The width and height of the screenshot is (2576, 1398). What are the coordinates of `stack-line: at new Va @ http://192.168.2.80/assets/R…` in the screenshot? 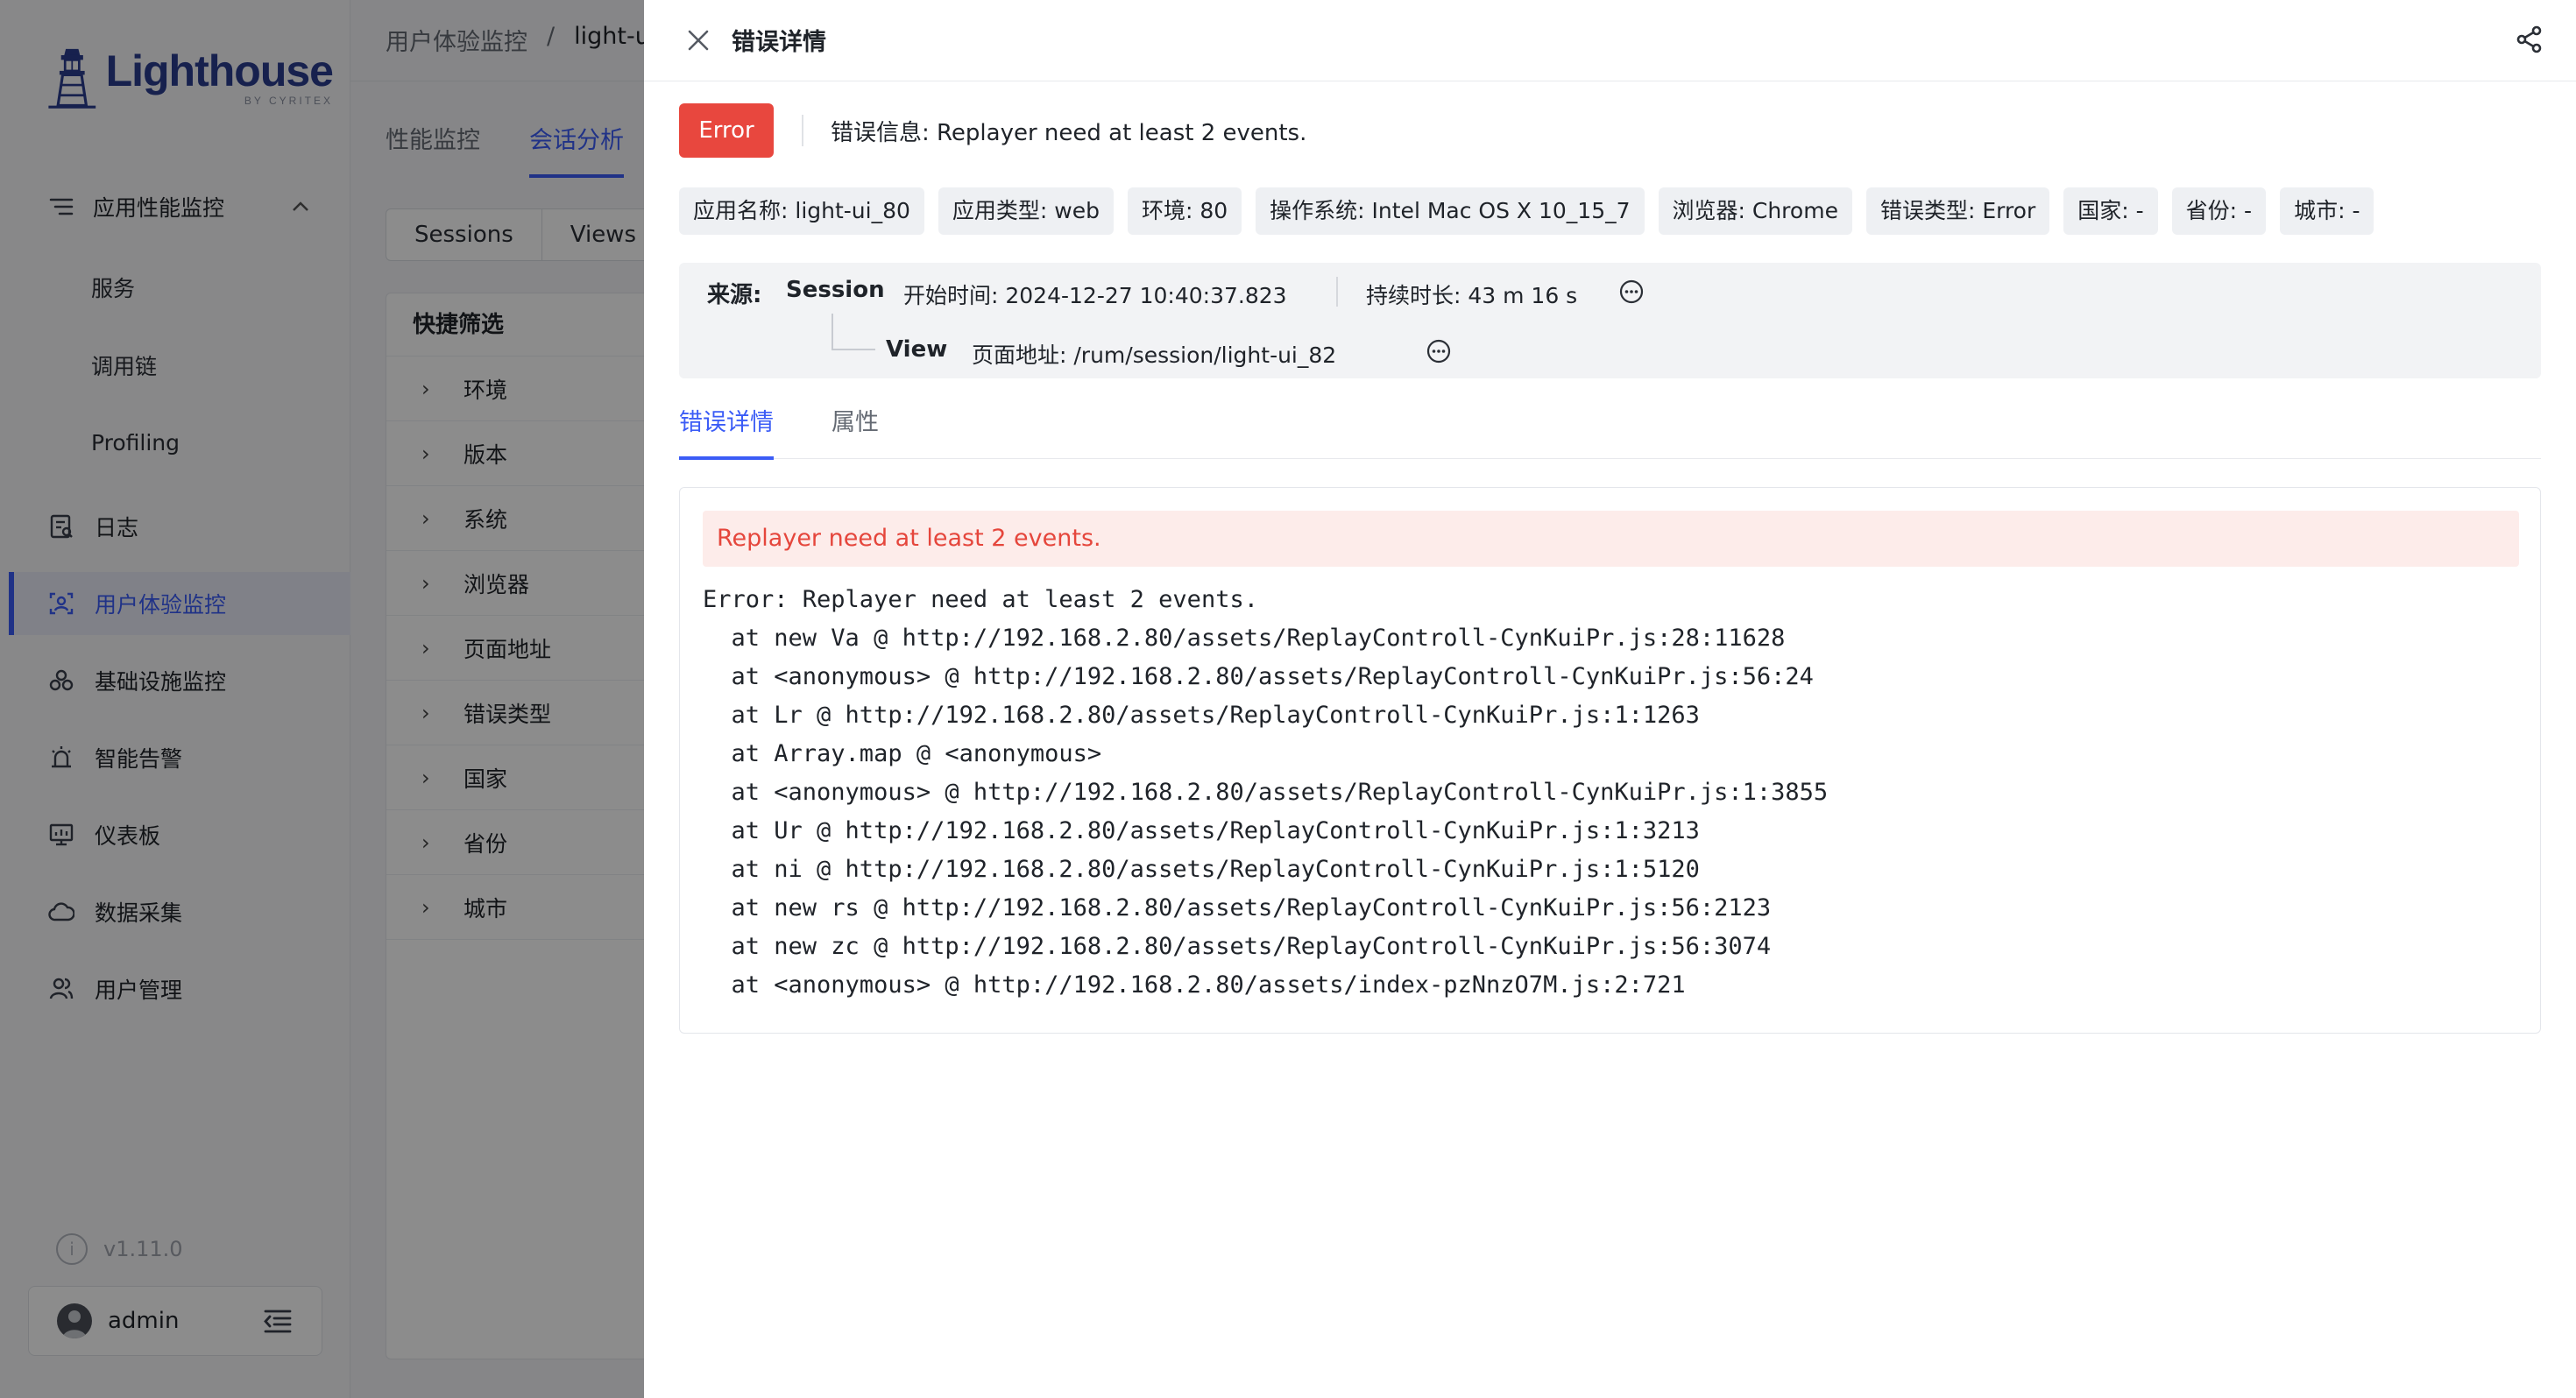 It's located at (1244, 638).